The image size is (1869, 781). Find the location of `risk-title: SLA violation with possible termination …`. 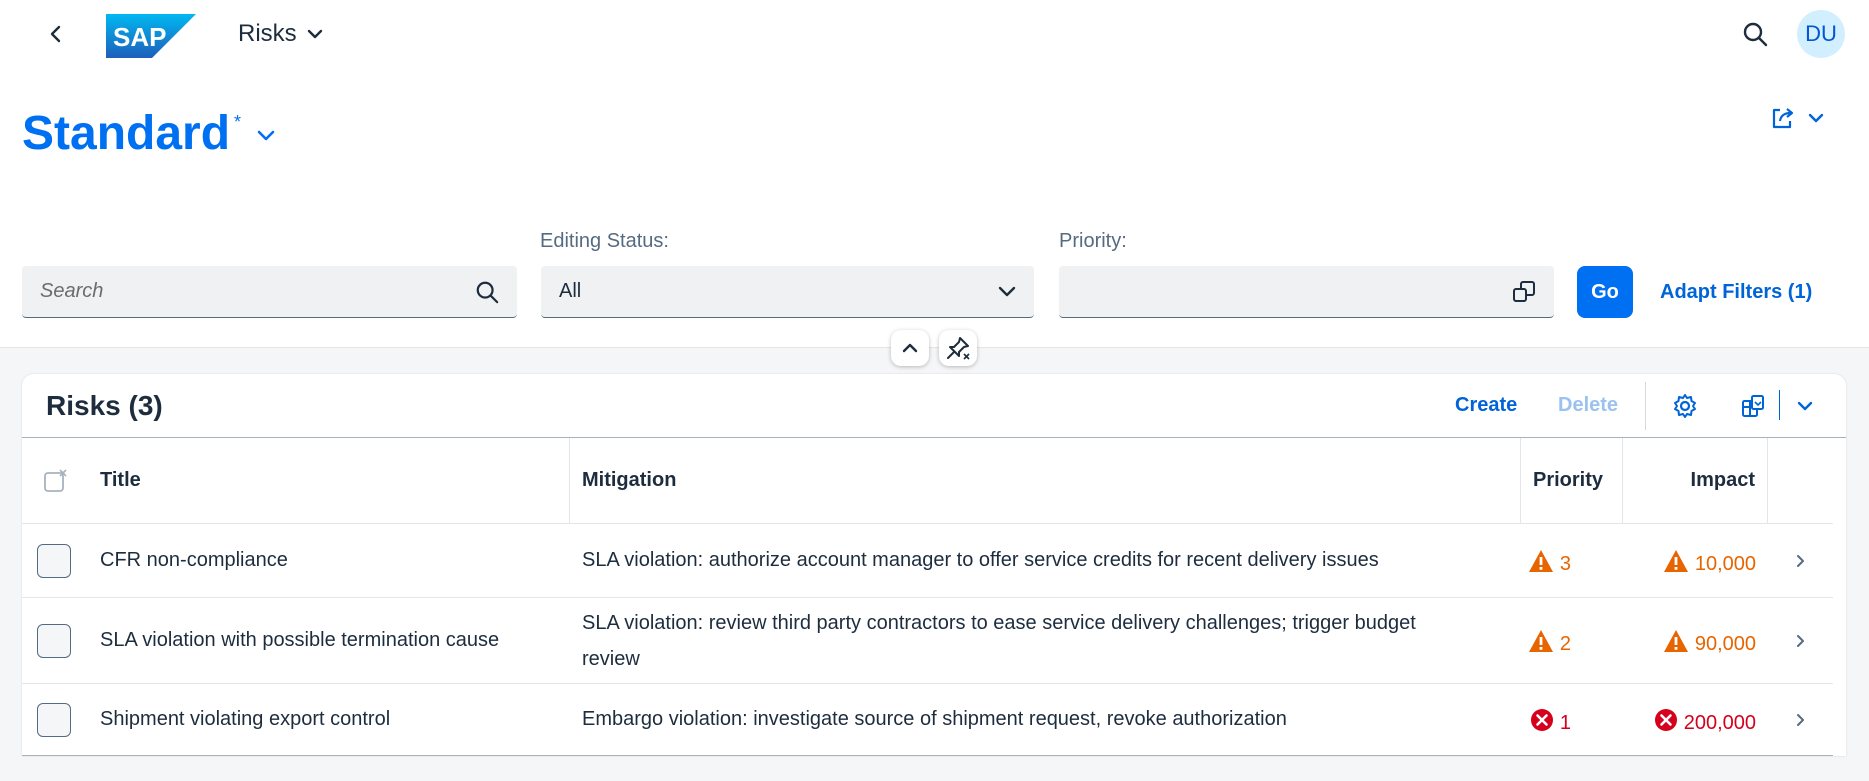

risk-title: SLA violation with possible termination … is located at coordinates (300, 640).